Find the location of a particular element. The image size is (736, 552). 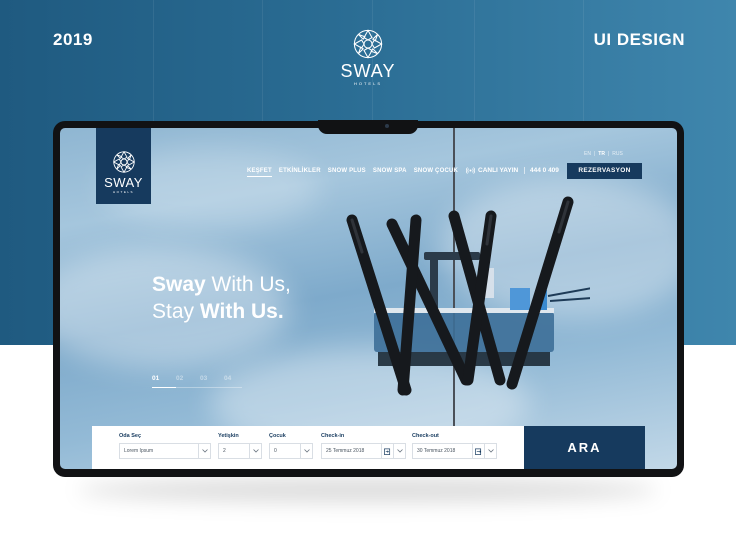

checkout-field: Check-out 30 Temmuz 2018 is located at coordinates (454, 446).